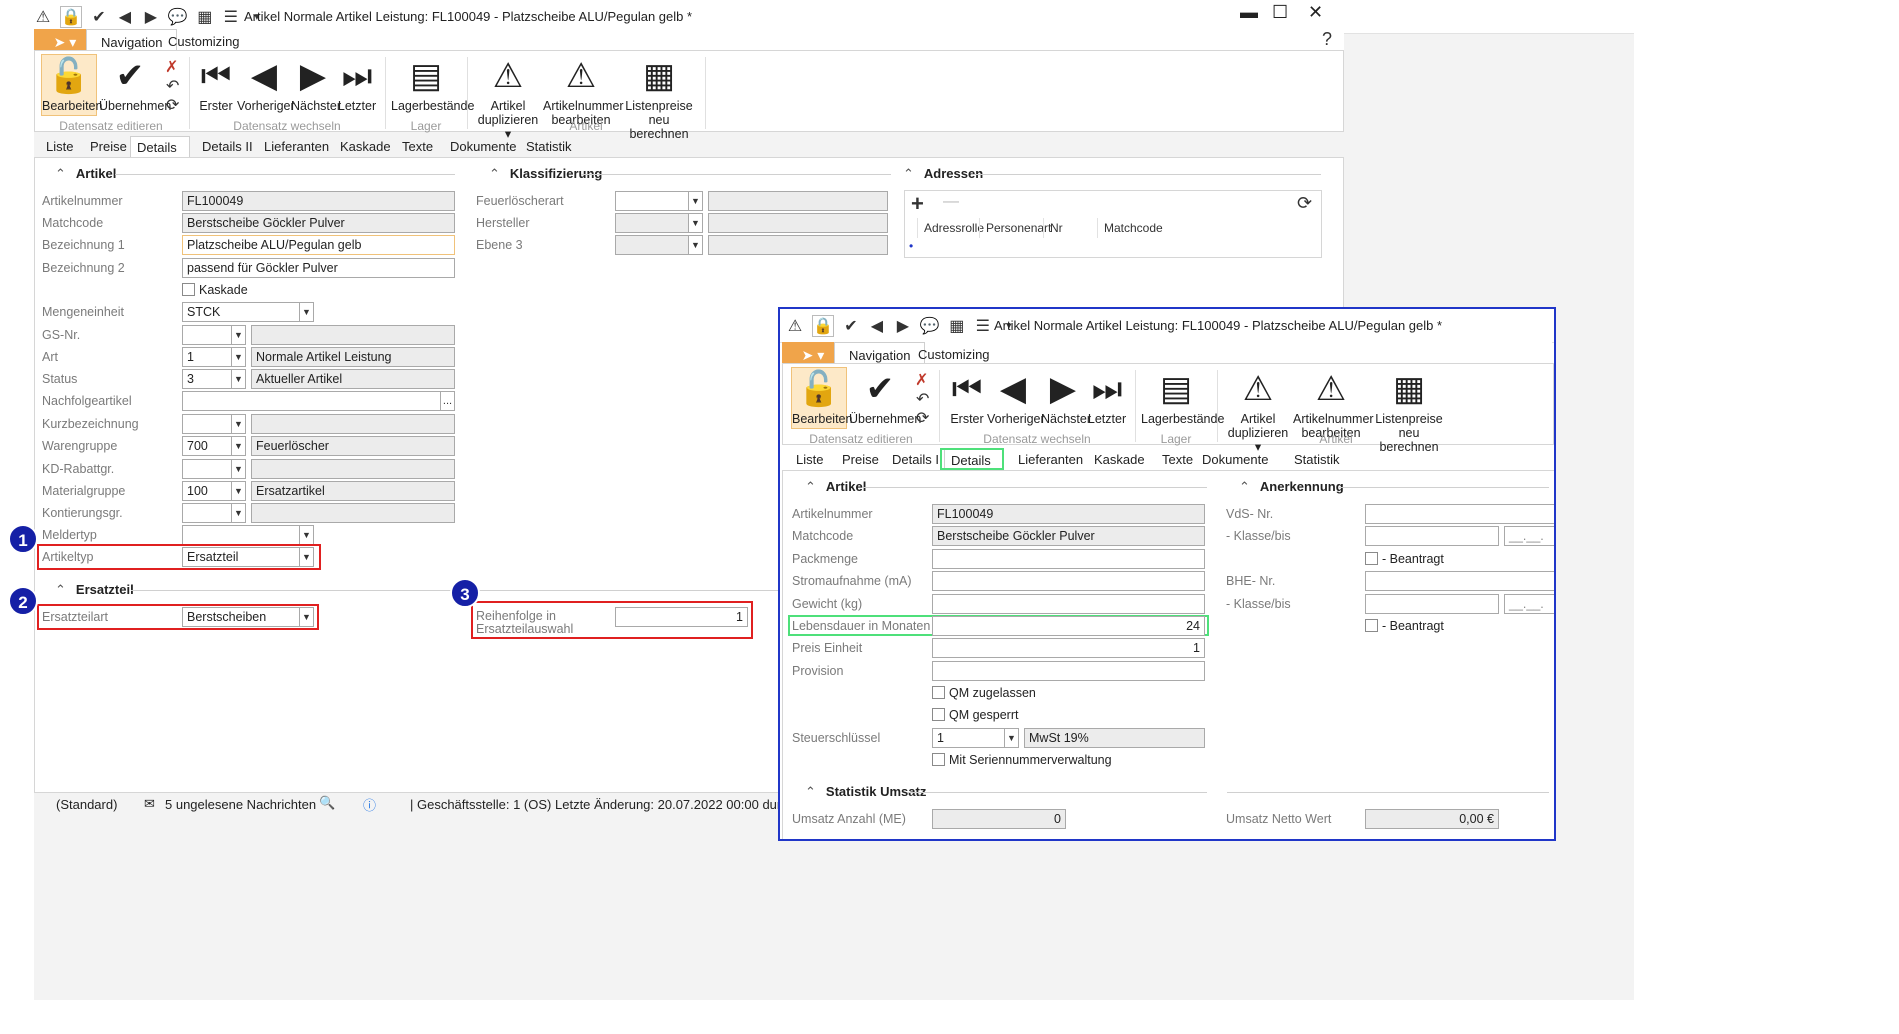 The image size is (1899, 1034). I want to click on bis-date-field-2: __.__., so click(1529, 604).